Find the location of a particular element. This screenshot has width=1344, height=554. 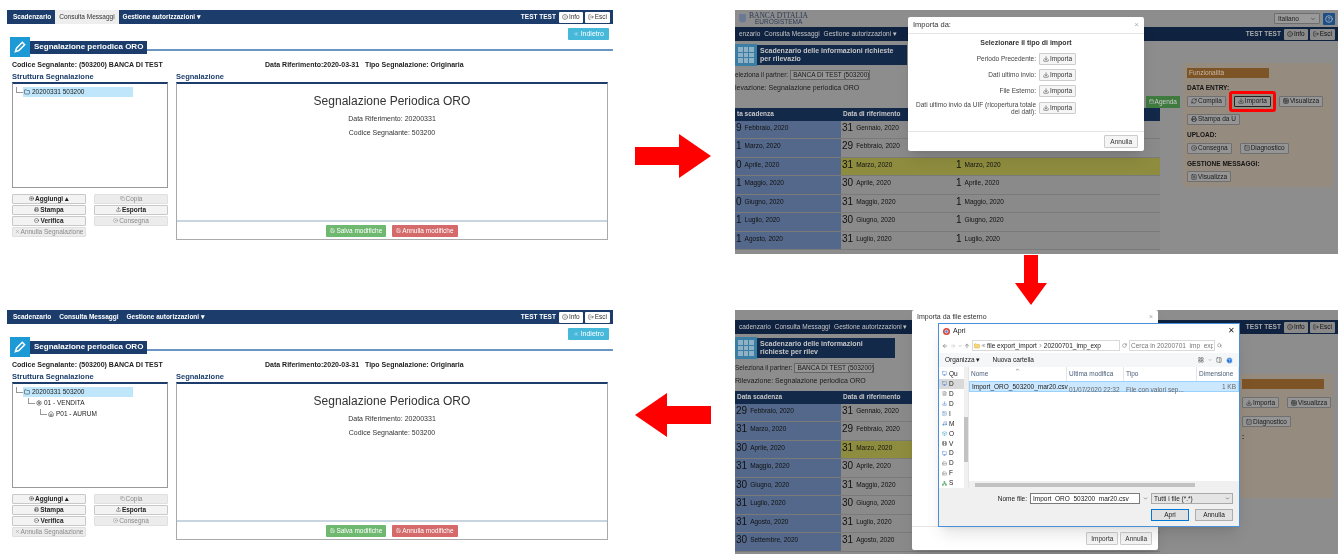

overflow-icon is located at coordinates (983, 345).